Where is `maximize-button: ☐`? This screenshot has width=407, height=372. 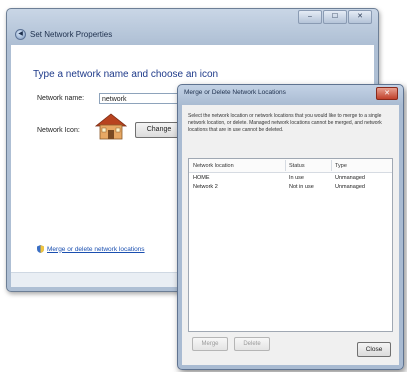
maximize-button: ☐ is located at coordinates (335, 17).